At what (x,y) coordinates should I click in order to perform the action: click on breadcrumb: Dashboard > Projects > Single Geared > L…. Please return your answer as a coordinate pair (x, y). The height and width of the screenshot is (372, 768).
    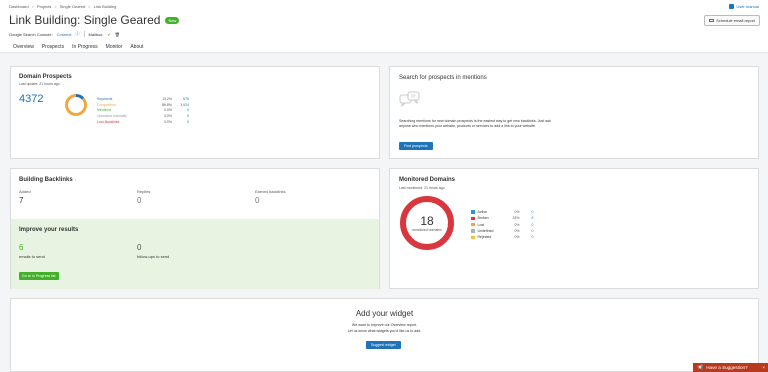
    Looking at the image, I should click on (62, 6).